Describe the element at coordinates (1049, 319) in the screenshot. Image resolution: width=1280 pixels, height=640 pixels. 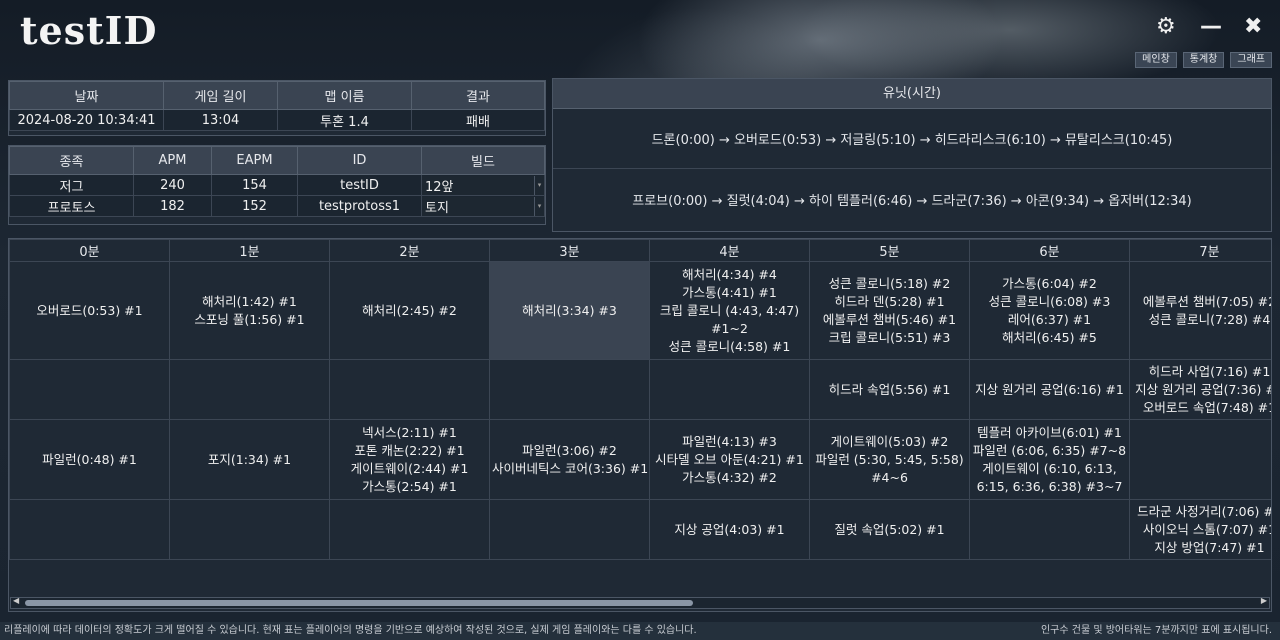
I see `timeline-entry: 레어(6:37) #1` at that location.